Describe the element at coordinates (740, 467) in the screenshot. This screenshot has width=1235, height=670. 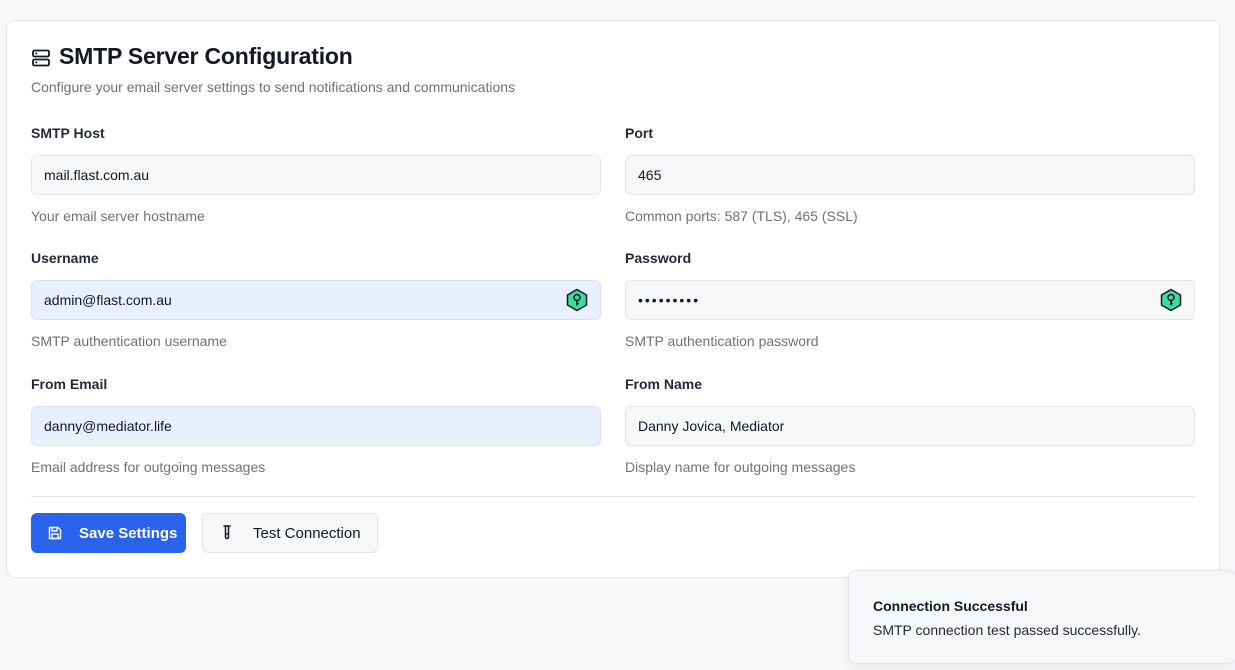
I see `from-name-hint: Display name for outgoing messages` at that location.